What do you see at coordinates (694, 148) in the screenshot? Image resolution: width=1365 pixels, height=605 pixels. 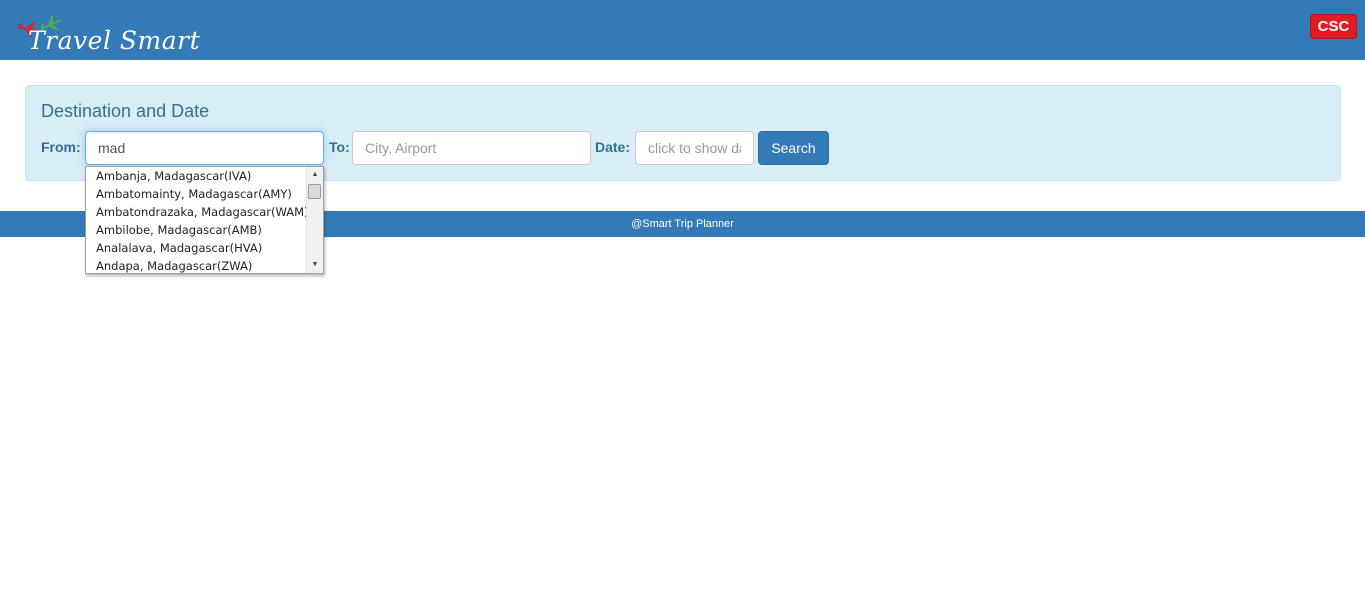 I see `date-input` at bounding box center [694, 148].